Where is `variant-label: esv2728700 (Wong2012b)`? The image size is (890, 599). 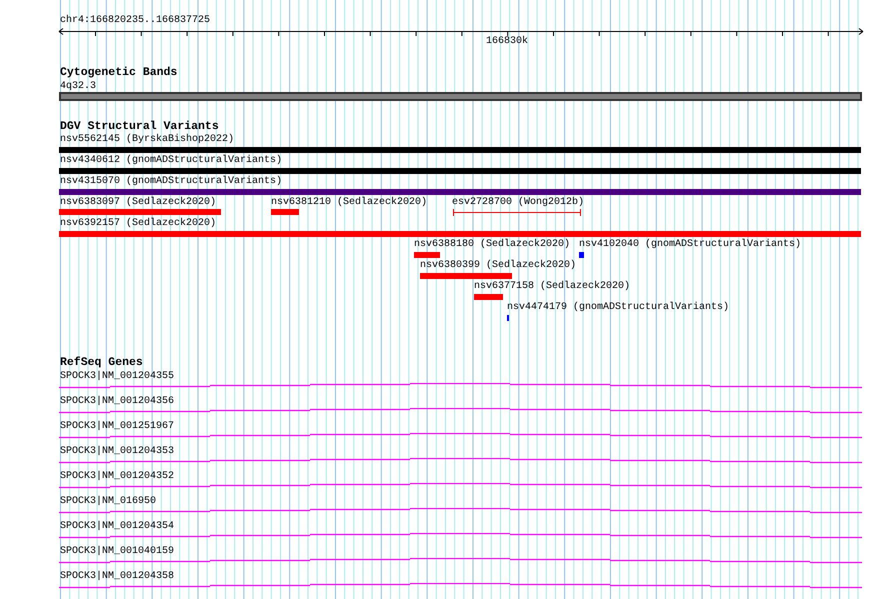
variant-label: esv2728700 (Wong2012b) is located at coordinates (518, 203).